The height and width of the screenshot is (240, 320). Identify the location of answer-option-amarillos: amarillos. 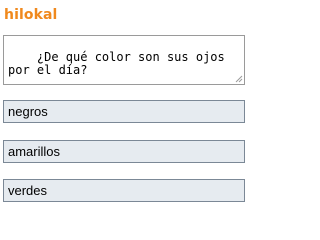
(124, 151).